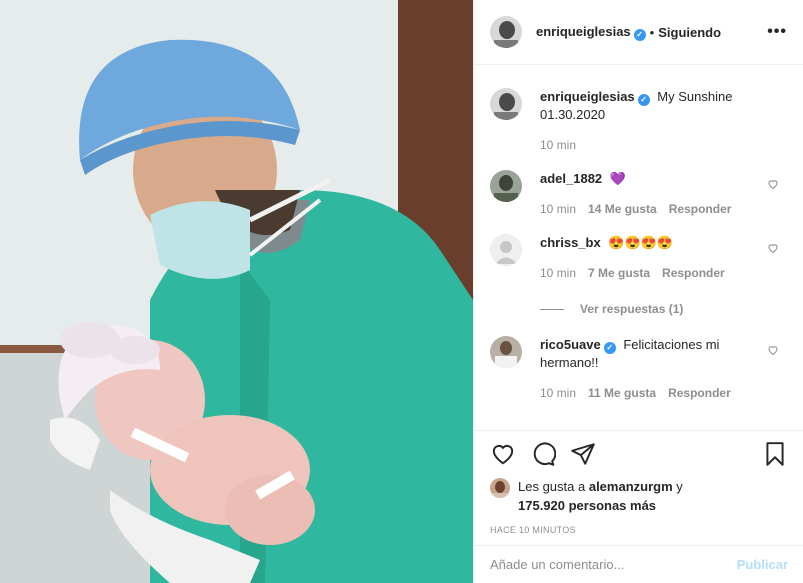 This screenshot has width=803, height=583. Describe the element at coordinates (571, 178) in the screenshot. I see `comment-username: adel_1882` at that location.